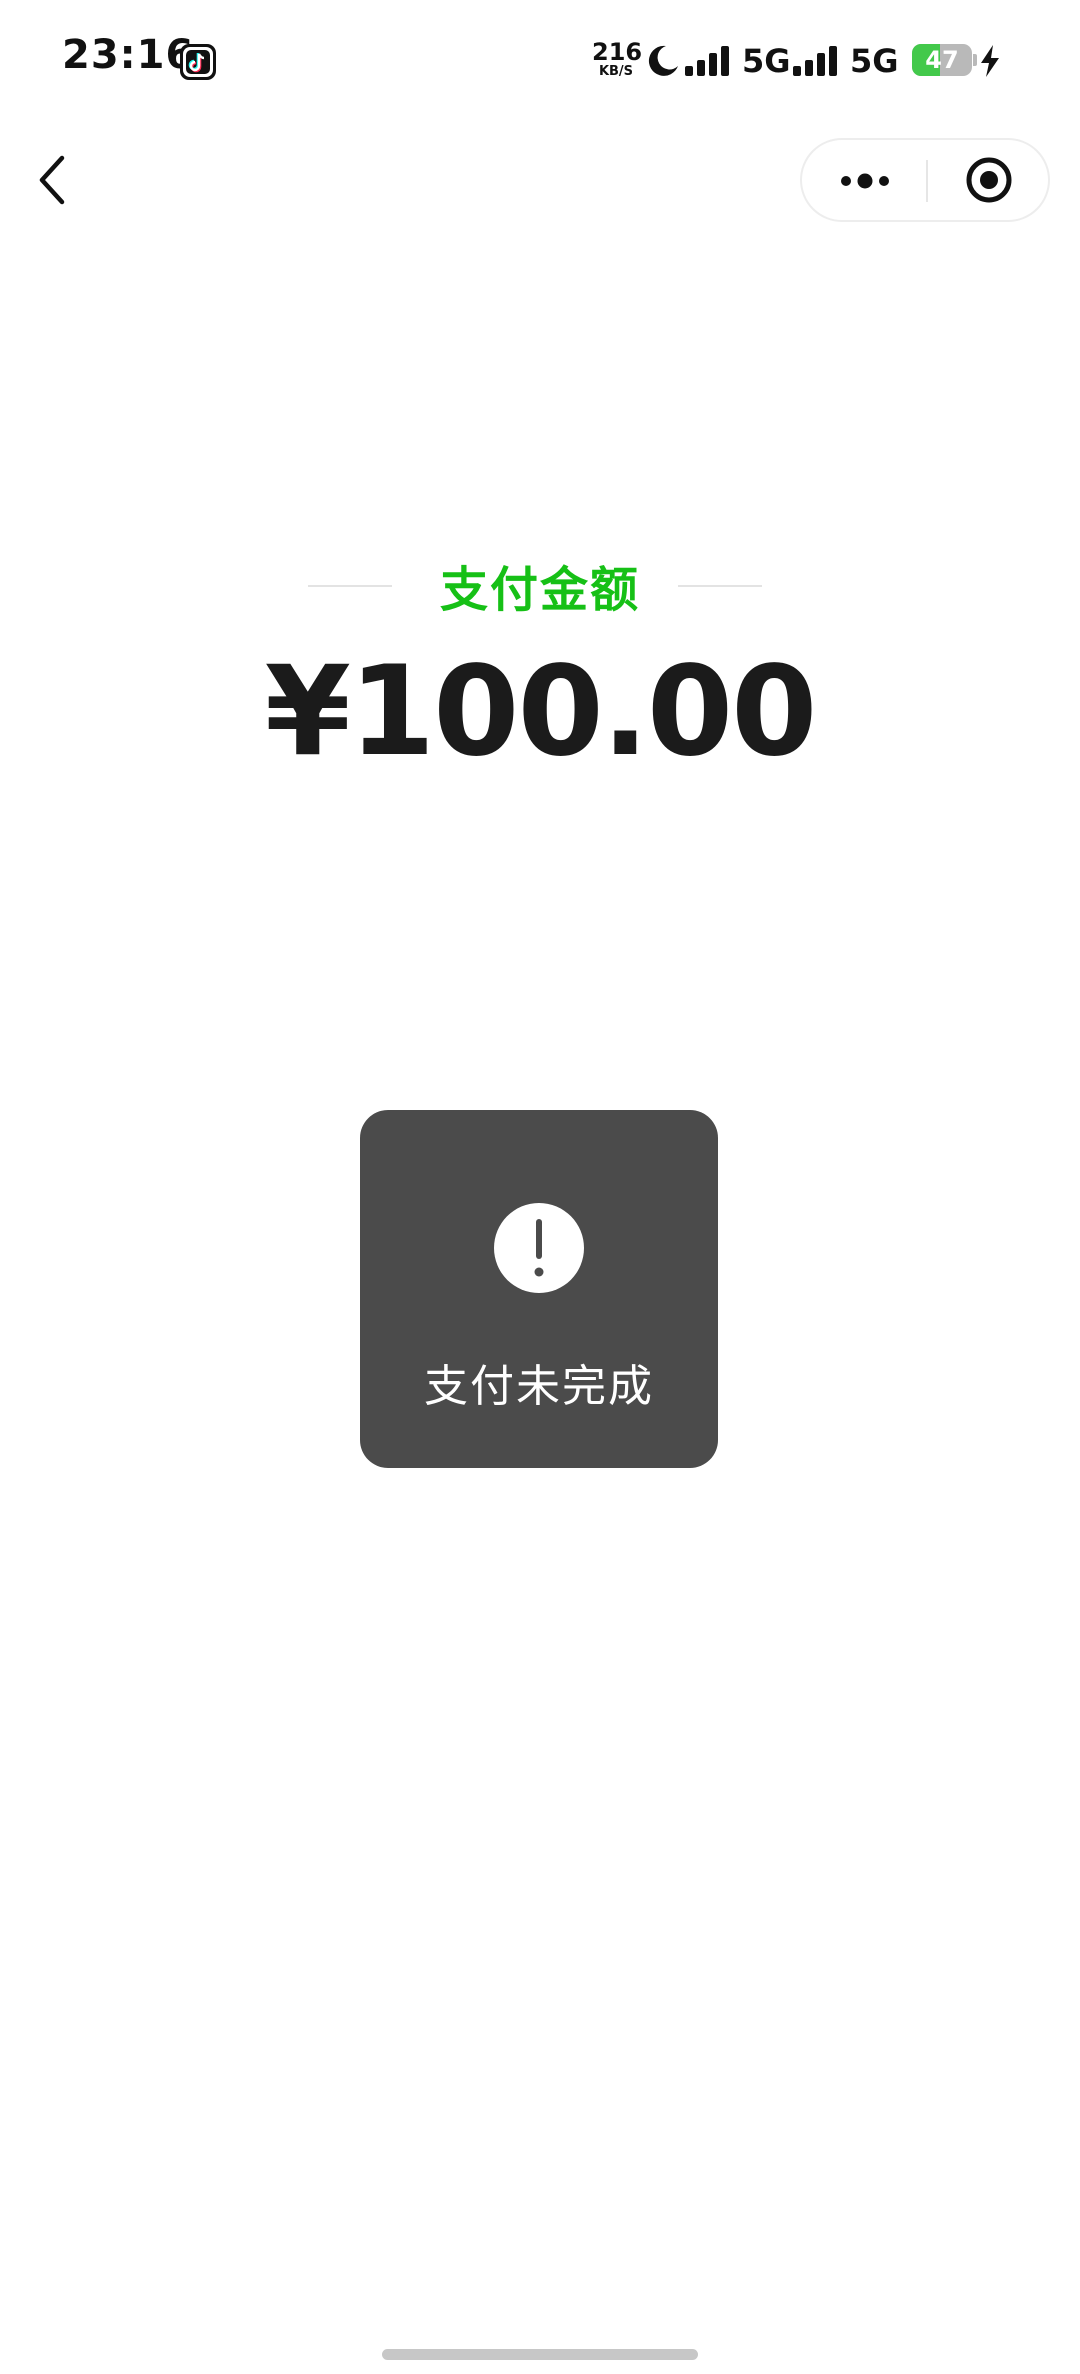  I want to click on bolt-icon, so click(990, 61).